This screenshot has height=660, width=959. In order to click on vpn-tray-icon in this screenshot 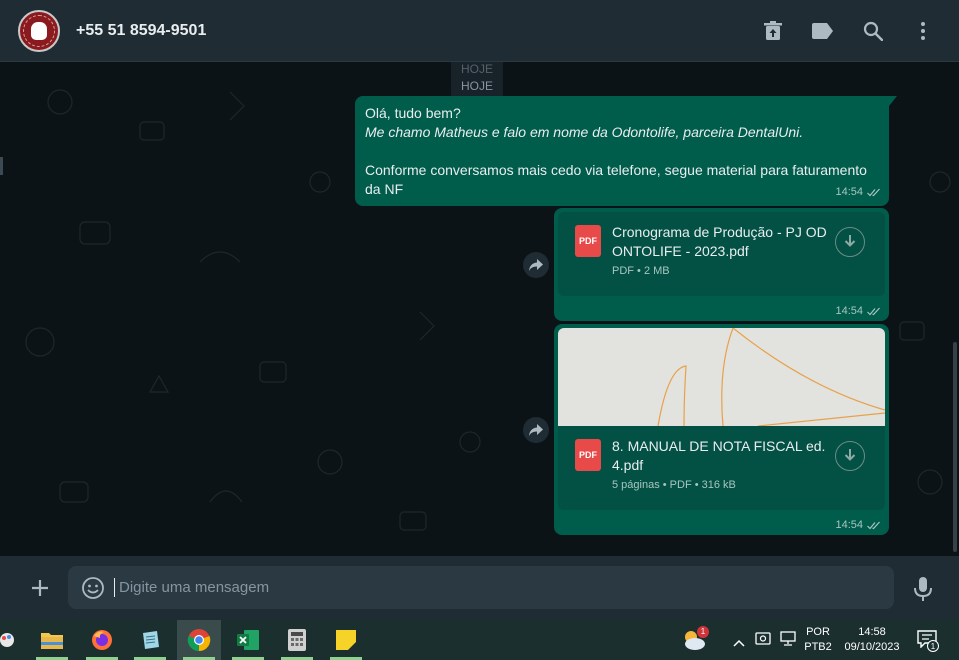, I will do `click(764, 641)`.